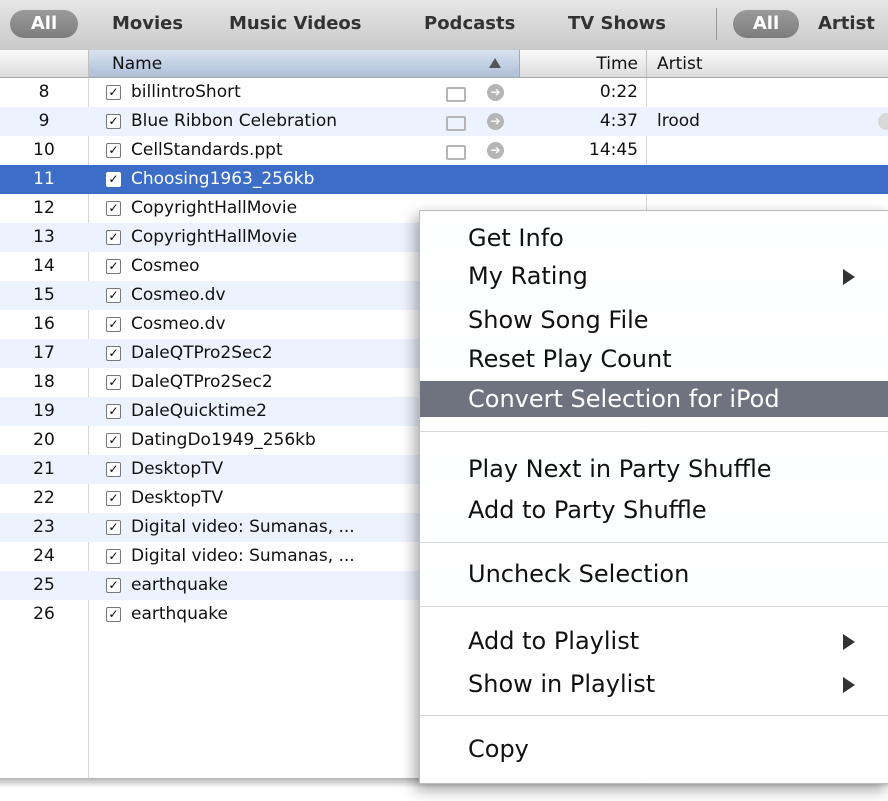 The height and width of the screenshot is (801, 888). What do you see at coordinates (516, 238) in the screenshot?
I see `menu-item-label: Get Info` at bounding box center [516, 238].